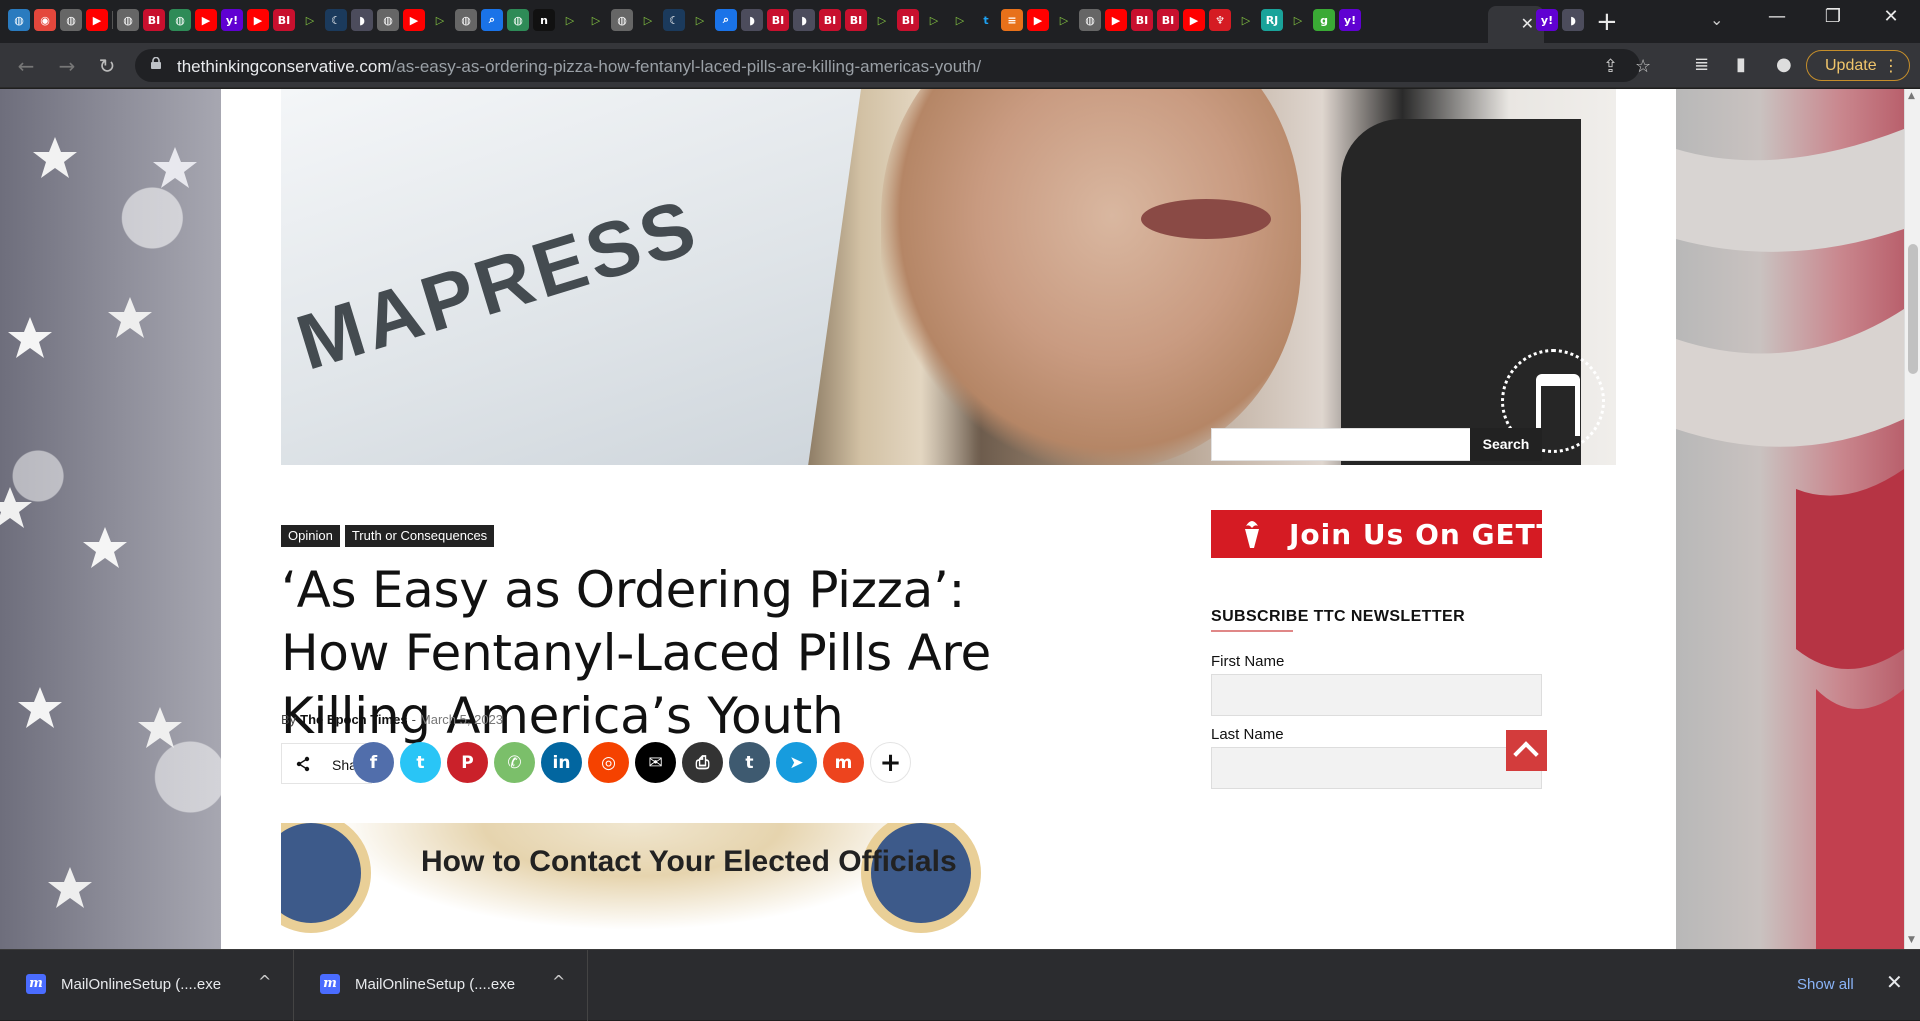 Image resolution: width=1920 pixels, height=1021 pixels. I want to click on contact-officials-banner: How to Contact Your Elected Officials, so click(632, 886).